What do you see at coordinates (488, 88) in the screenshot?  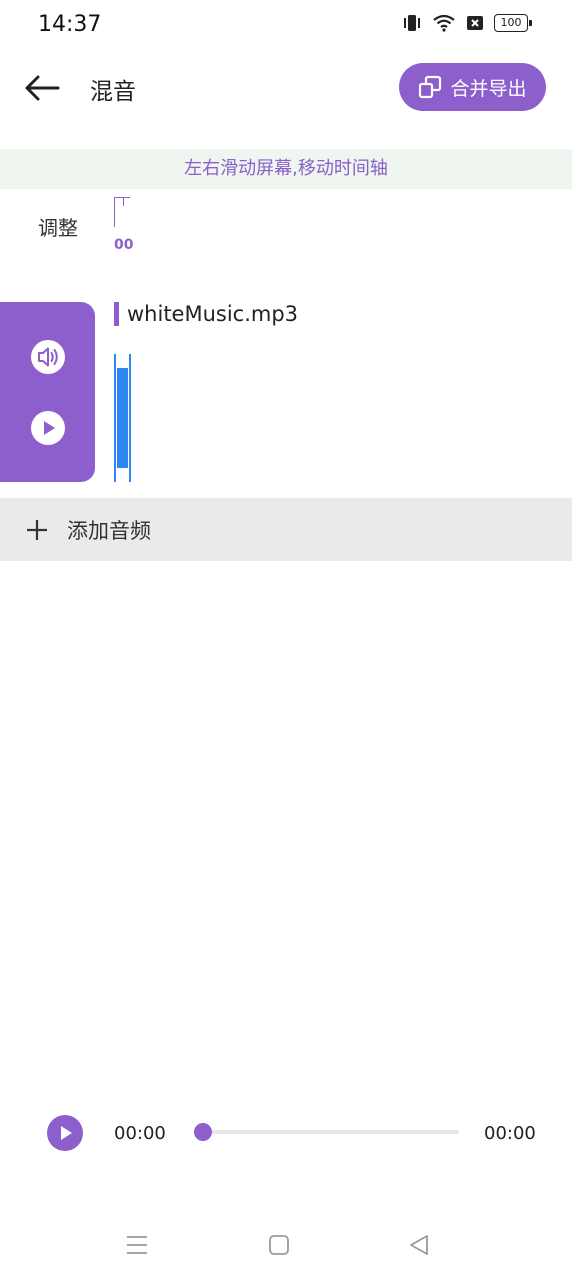 I see `merge-export-label: 合并导出` at bounding box center [488, 88].